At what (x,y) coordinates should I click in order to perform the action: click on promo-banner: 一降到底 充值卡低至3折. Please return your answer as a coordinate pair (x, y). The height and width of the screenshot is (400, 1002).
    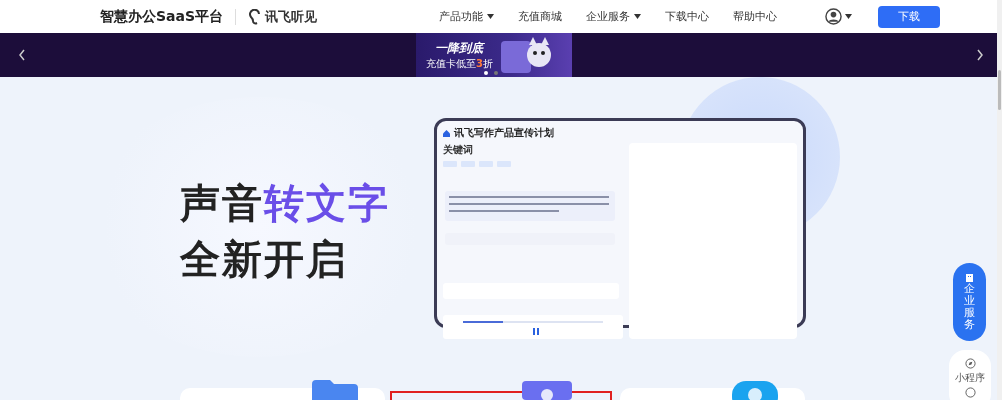
    Looking at the image, I should click on (494, 55).